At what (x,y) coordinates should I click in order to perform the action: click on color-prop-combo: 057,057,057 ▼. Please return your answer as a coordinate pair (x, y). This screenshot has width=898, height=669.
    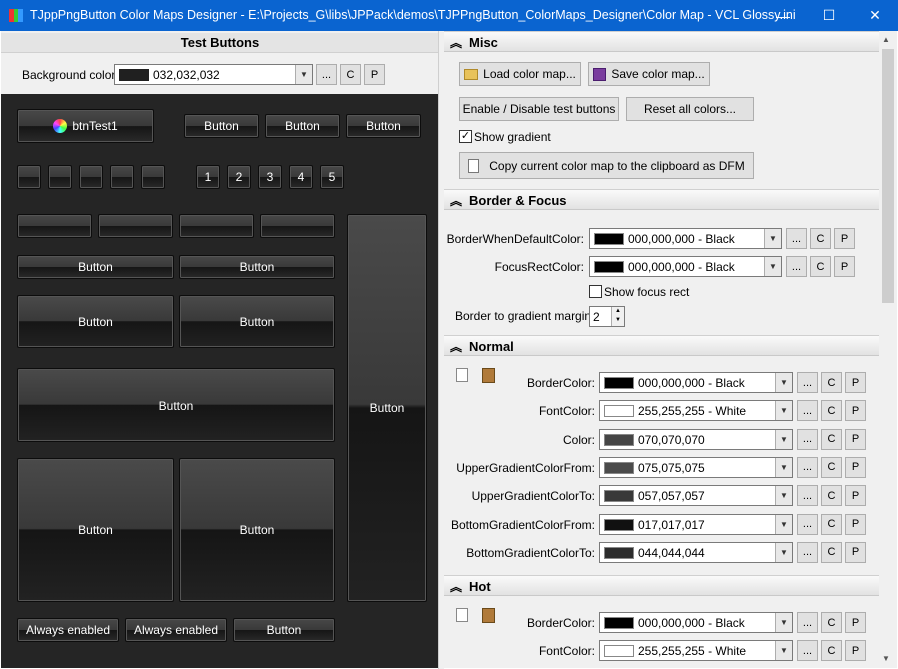
    Looking at the image, I should click on (696, 496).